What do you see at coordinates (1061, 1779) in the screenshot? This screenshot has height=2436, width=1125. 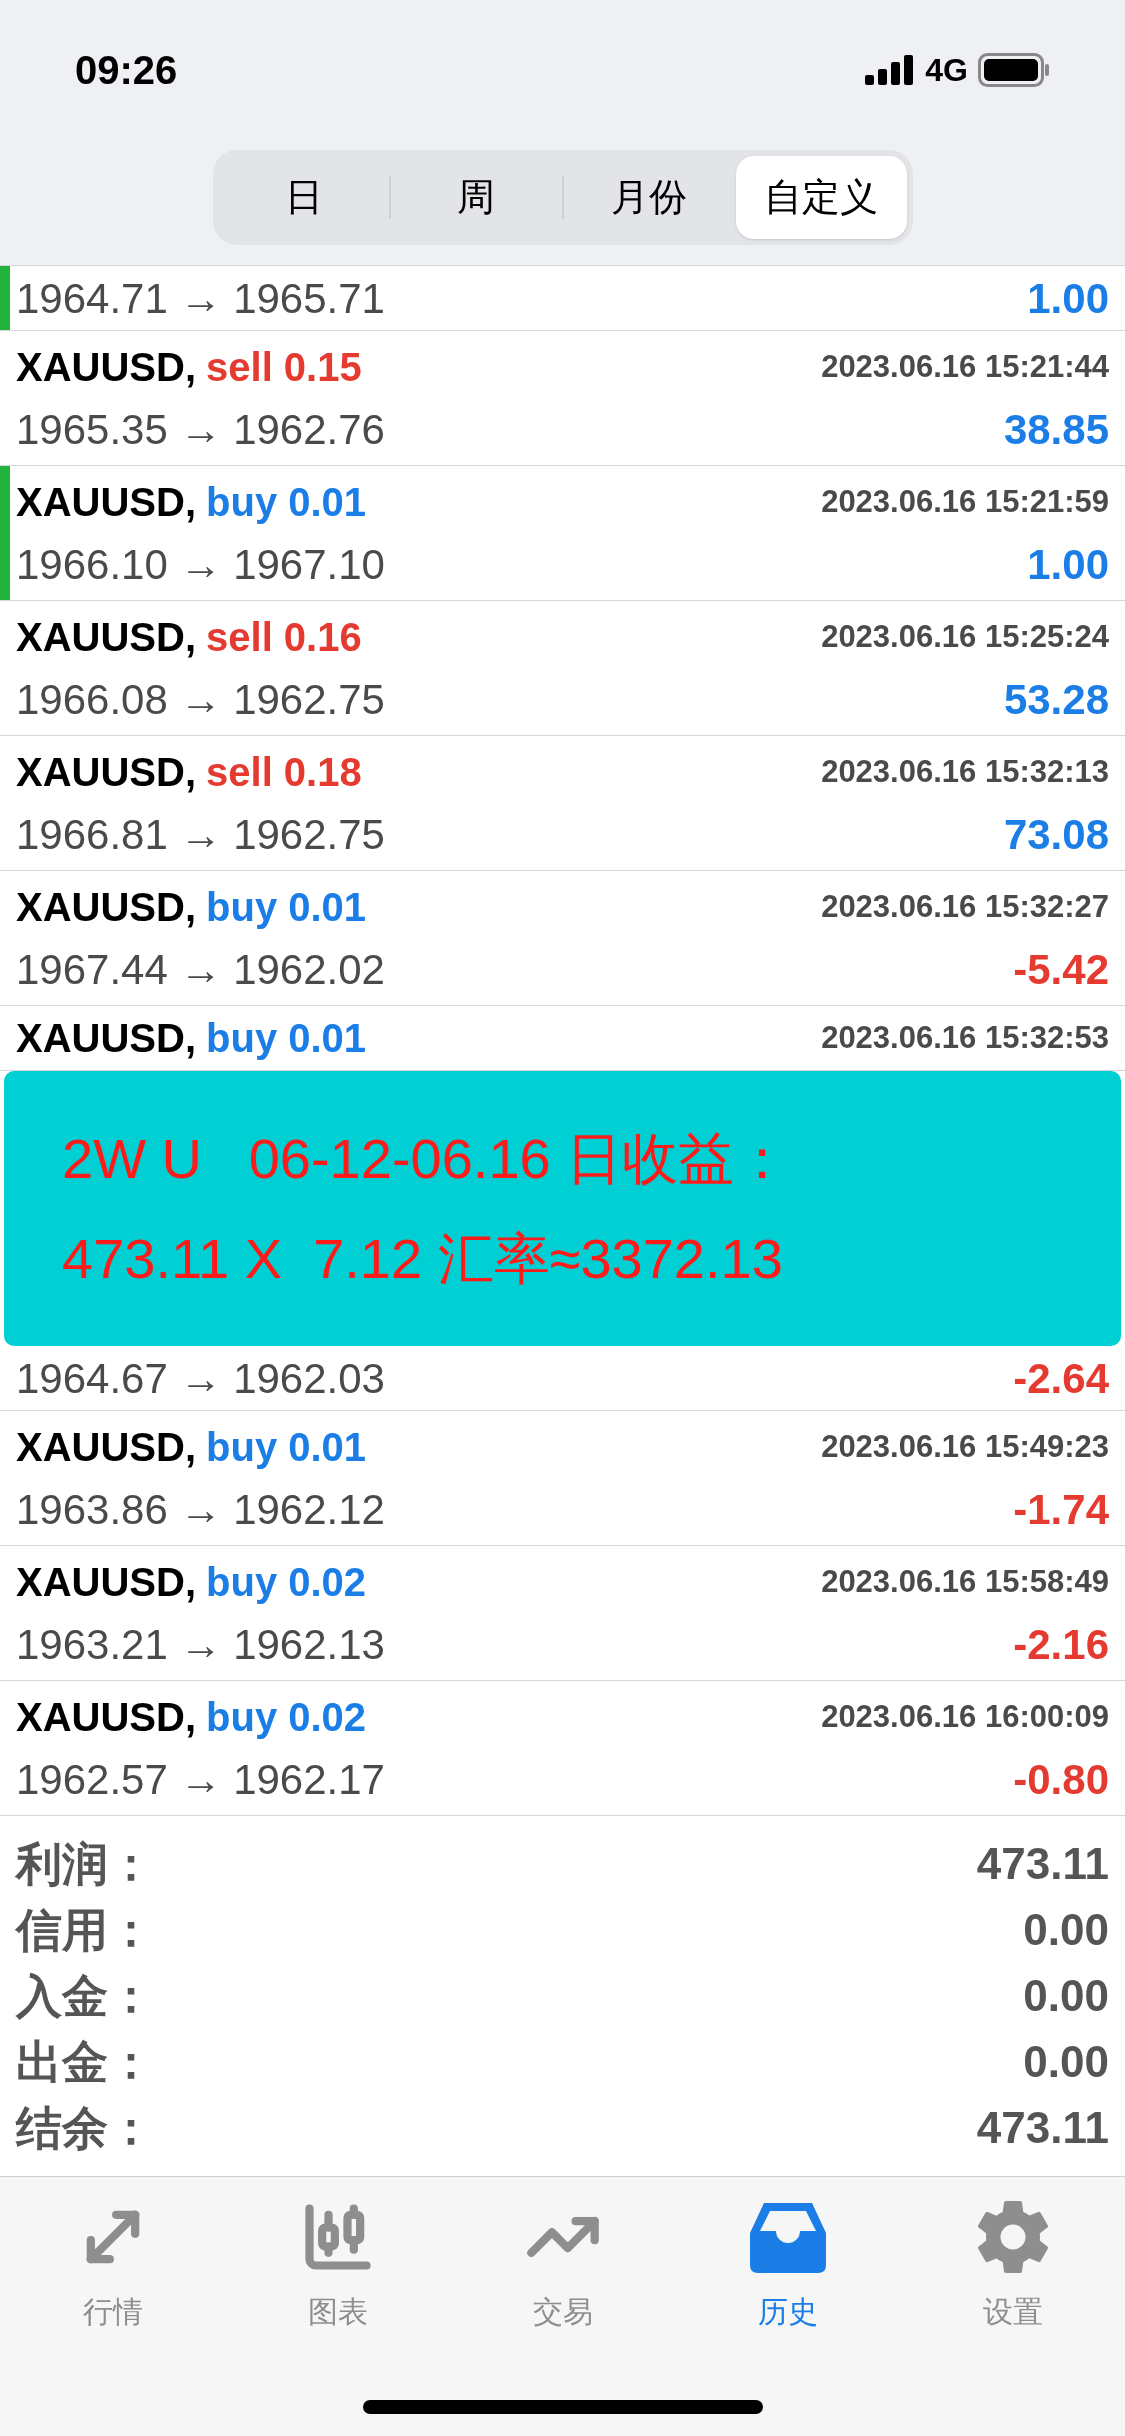 I see `profit-value: -0.80` at bounding box center [1061, 1779].